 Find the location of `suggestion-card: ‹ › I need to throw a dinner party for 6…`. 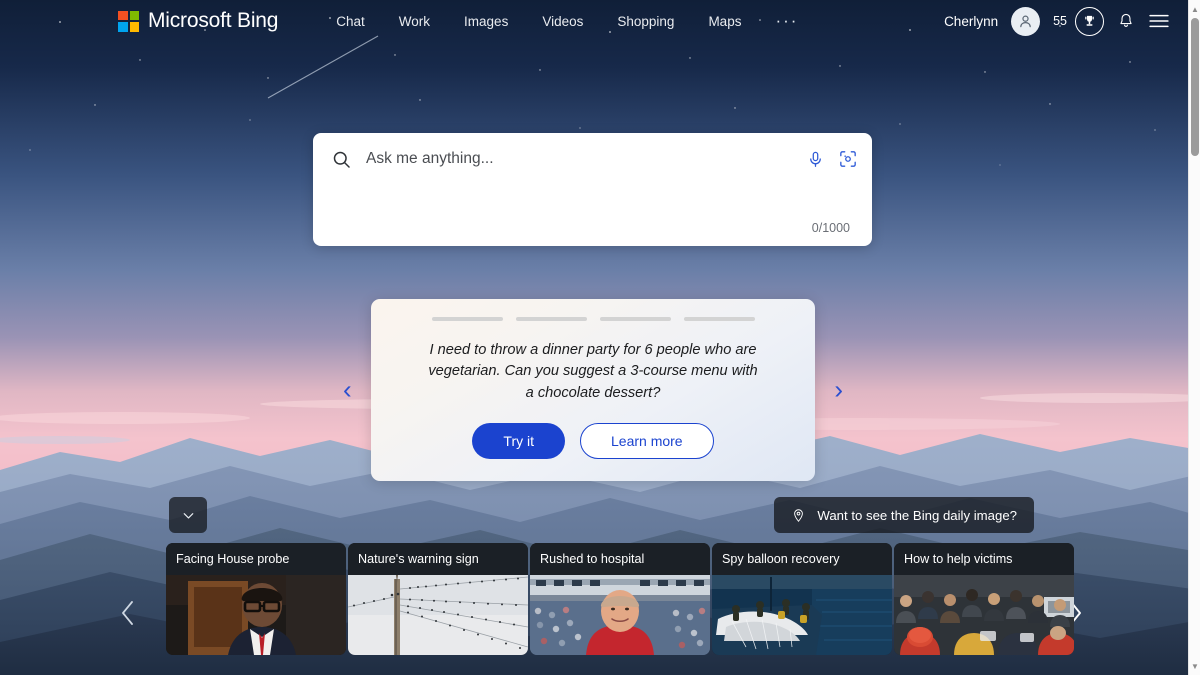

suggestion-card: ‹ › I need to throw a dinner party for 6… is located at coordinates (593, 390).